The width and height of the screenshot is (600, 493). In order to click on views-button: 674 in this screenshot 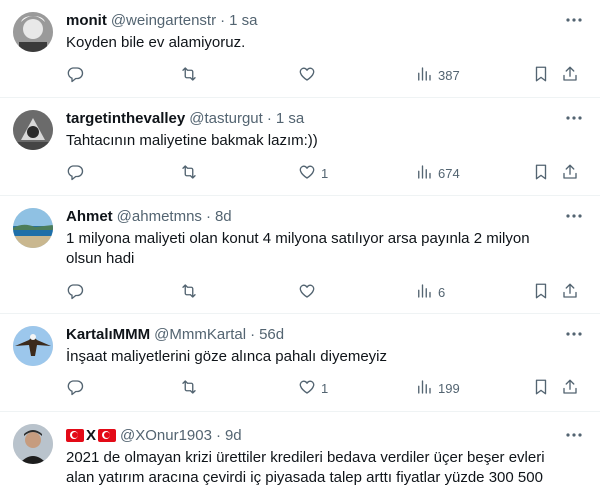, I will do `click(437, 173)`.